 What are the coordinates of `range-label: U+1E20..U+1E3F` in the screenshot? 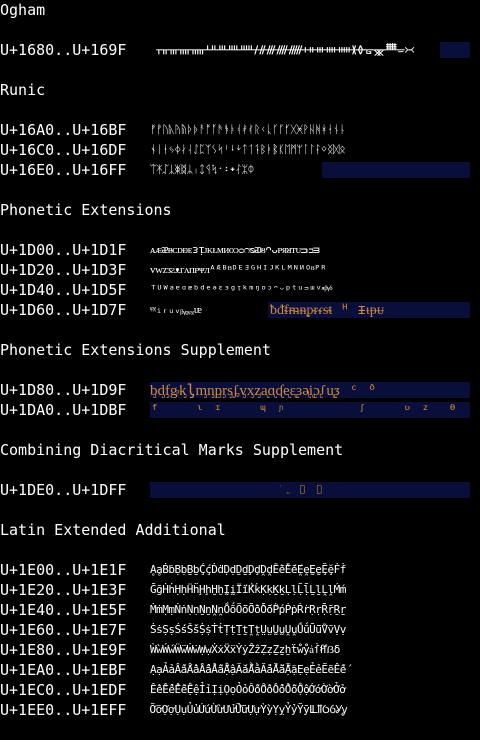 It's located at (63, 590).